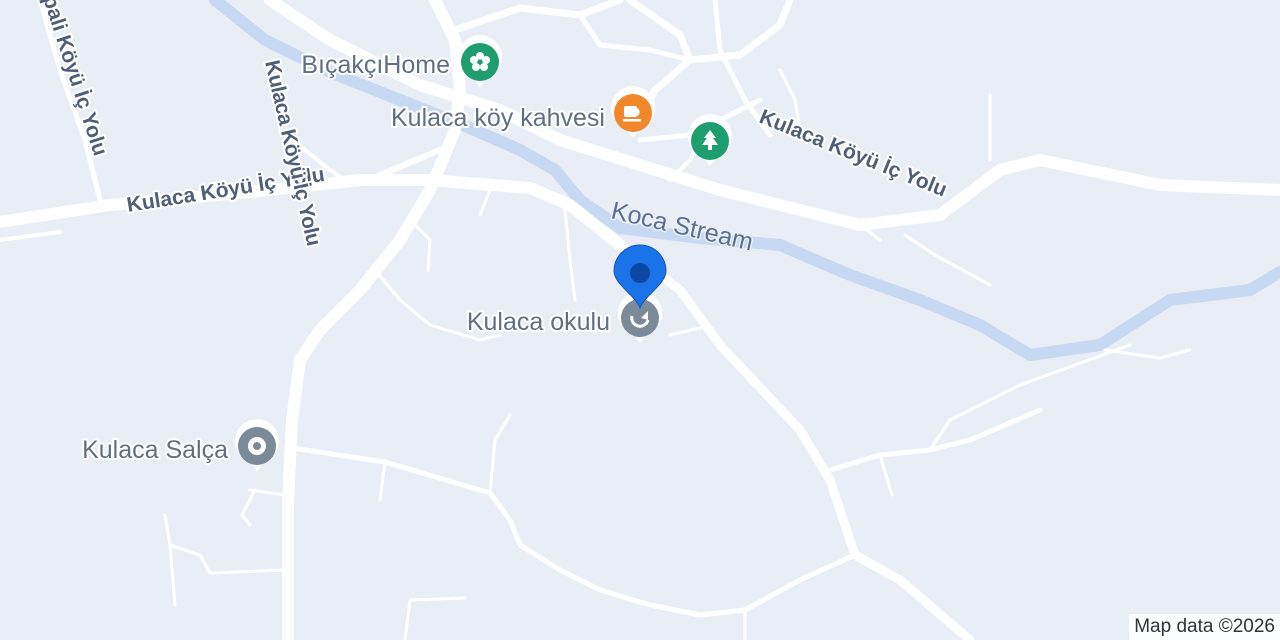 This screenshot has height=640, width=1280. Describe the element at coordinates (155, 450) in the screenshot. I see `poi-label-salca: Kulaca Salça` at that location.